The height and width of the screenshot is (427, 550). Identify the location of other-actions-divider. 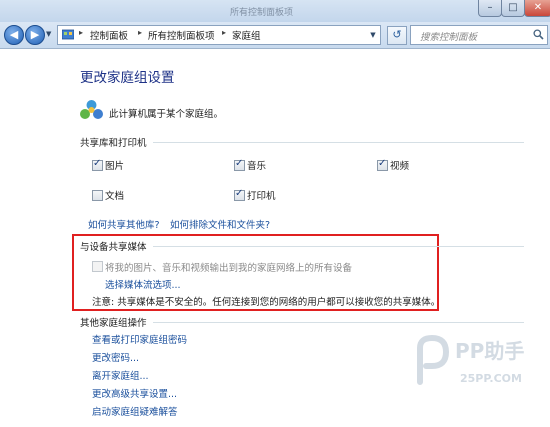
(338, 322).